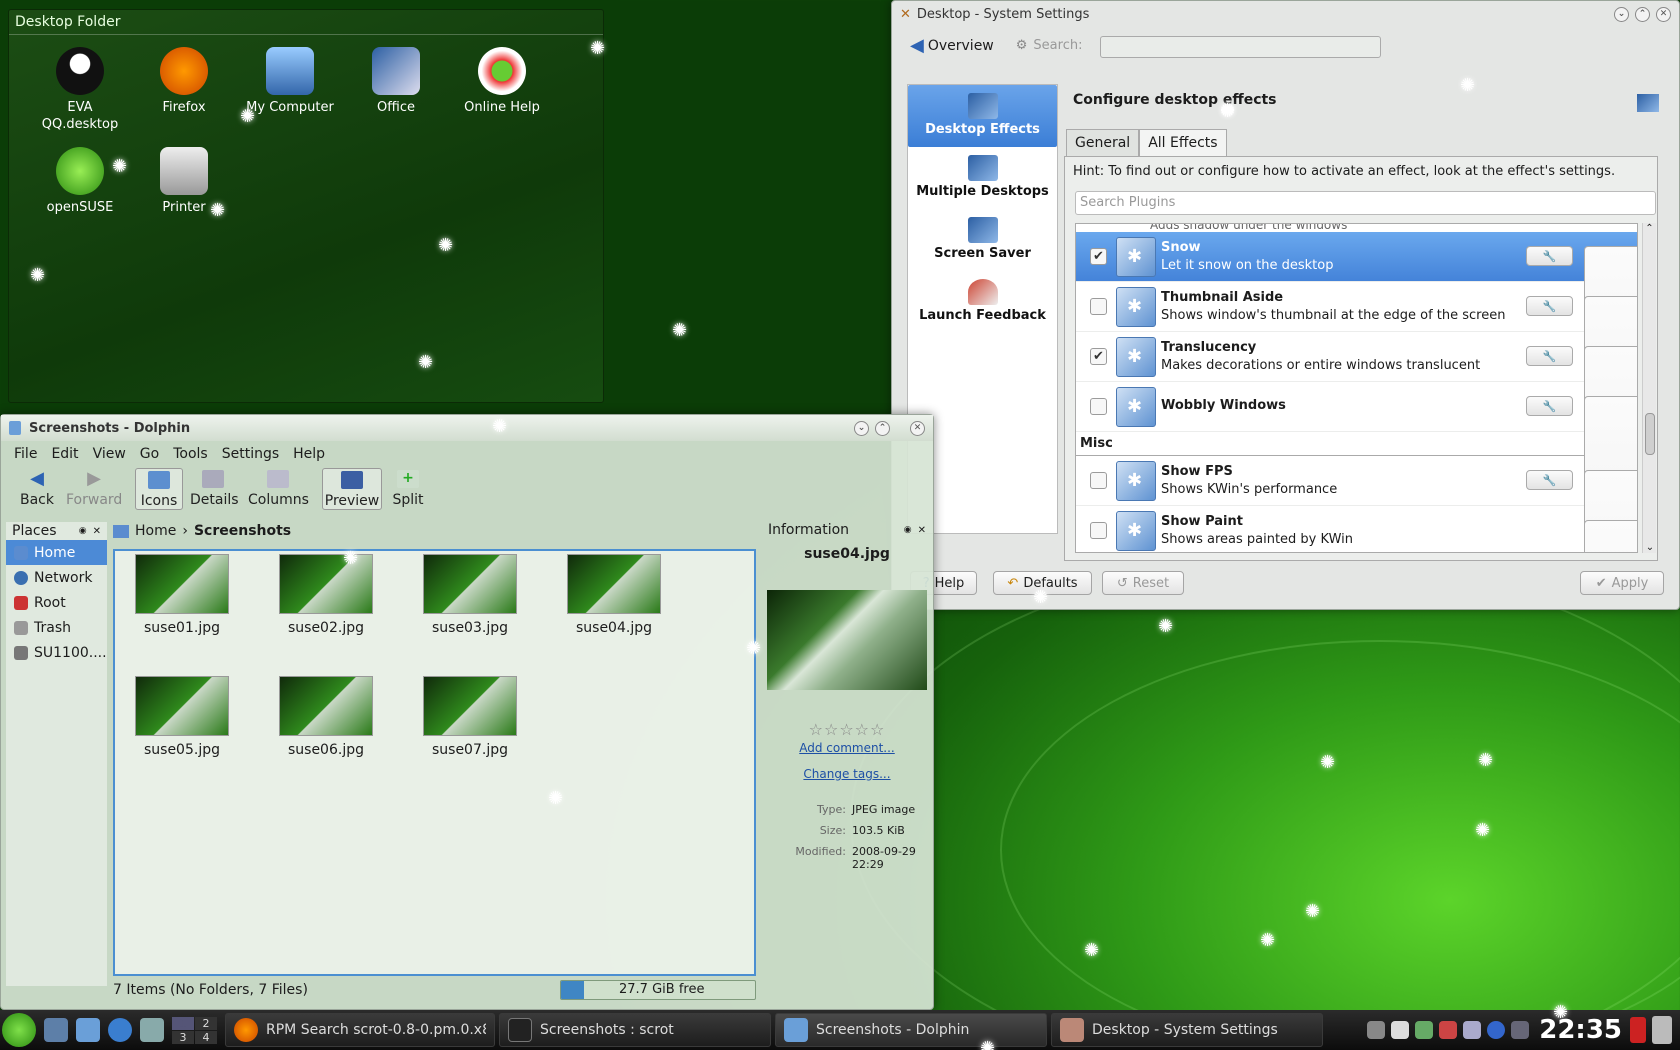 The height and width of the screenshot is (1050, 1680). I want to click on tray-clipboard-icon, so click(1400, 1030).